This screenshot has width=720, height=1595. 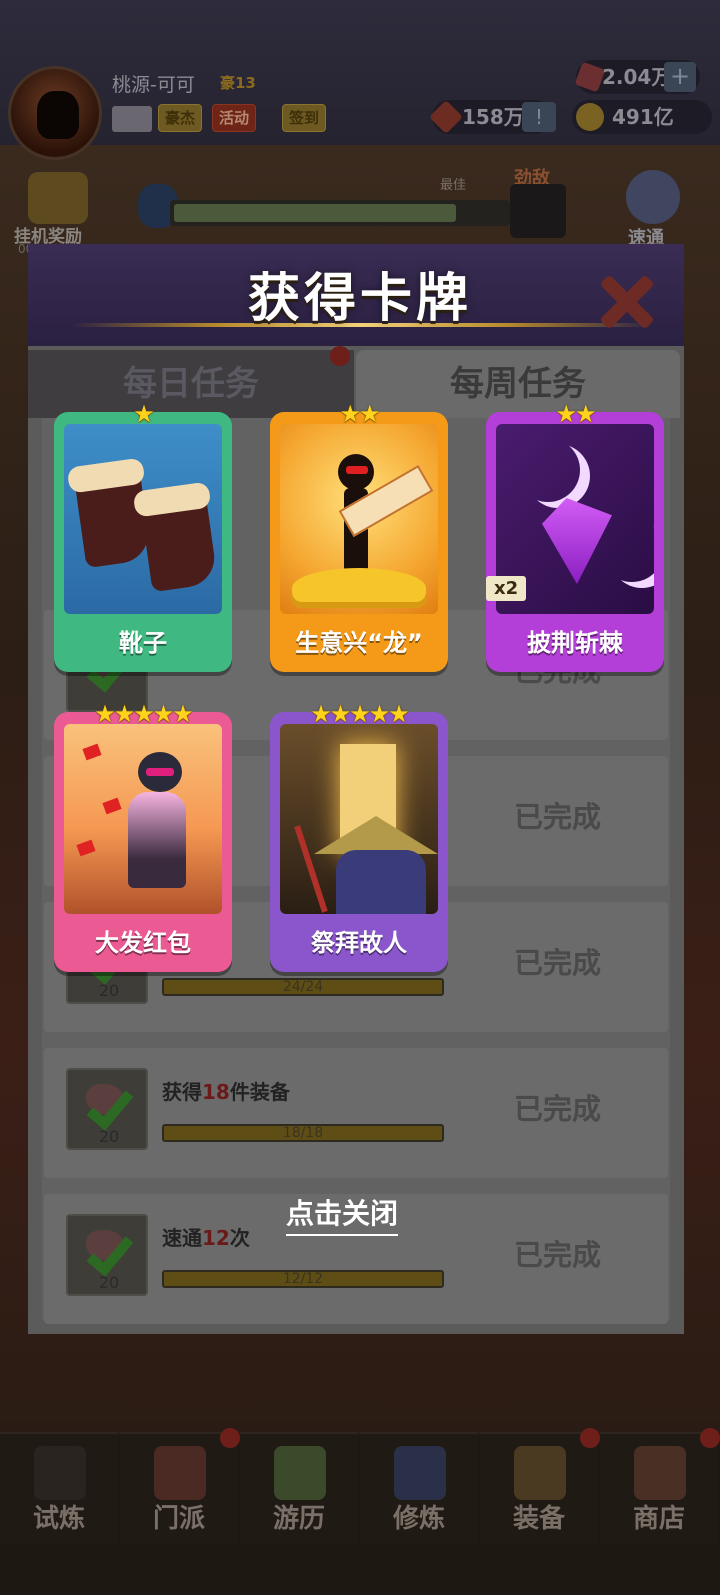 I want to click on task-row: 20 获得18件装备 18/18 已完成, so click(x=356, y=1113).